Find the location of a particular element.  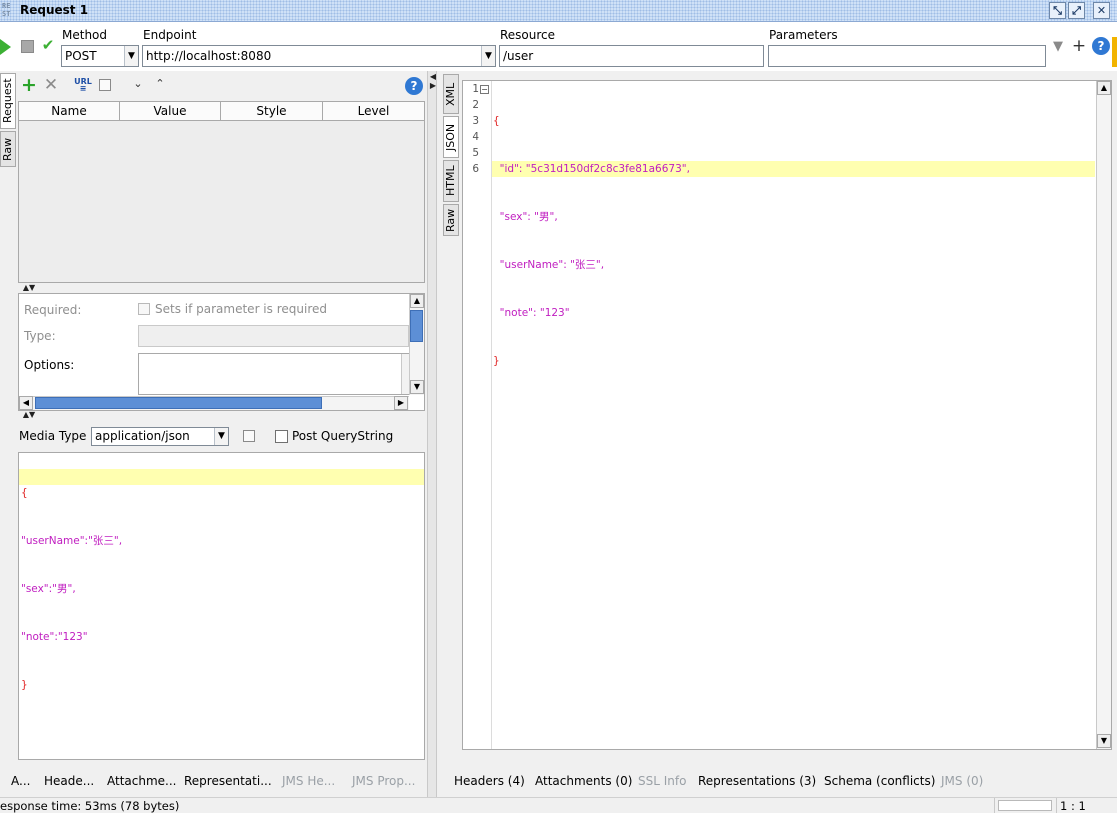

status-progress is located at coordinates (1025, 805).